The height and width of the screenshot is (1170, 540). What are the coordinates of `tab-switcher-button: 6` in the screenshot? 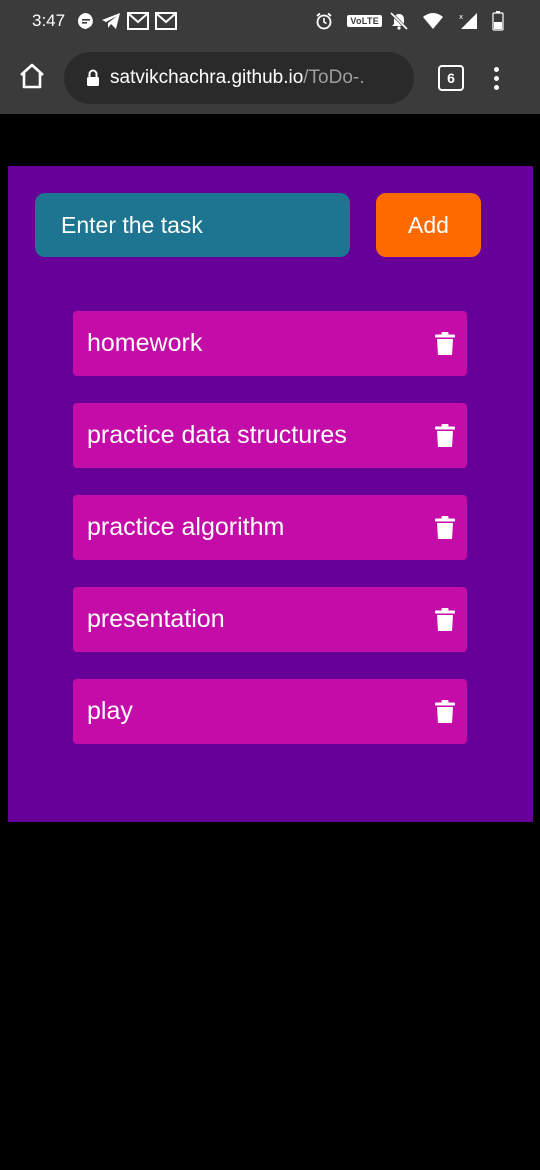 It's located at (451, 78).